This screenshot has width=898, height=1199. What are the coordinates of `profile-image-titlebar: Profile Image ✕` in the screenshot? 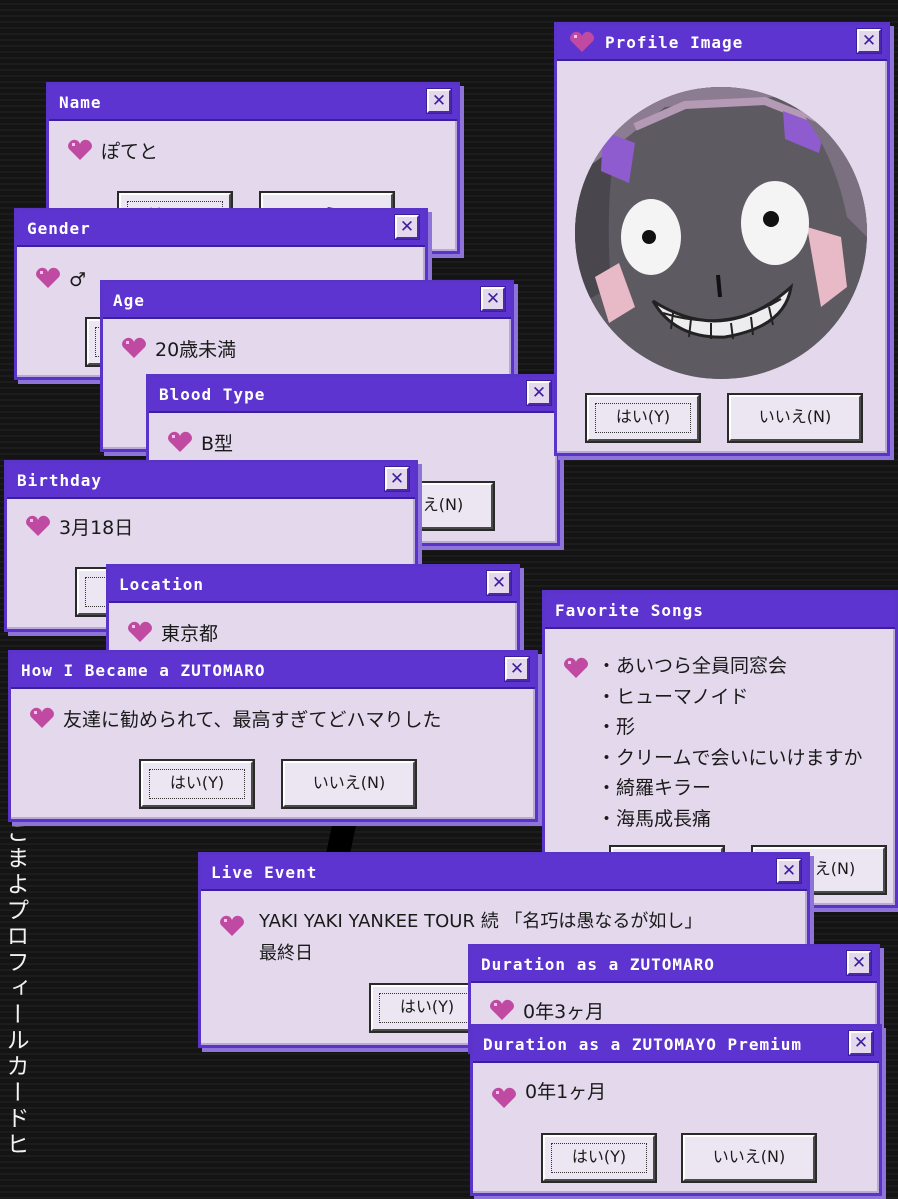 It's located at (722, 43).